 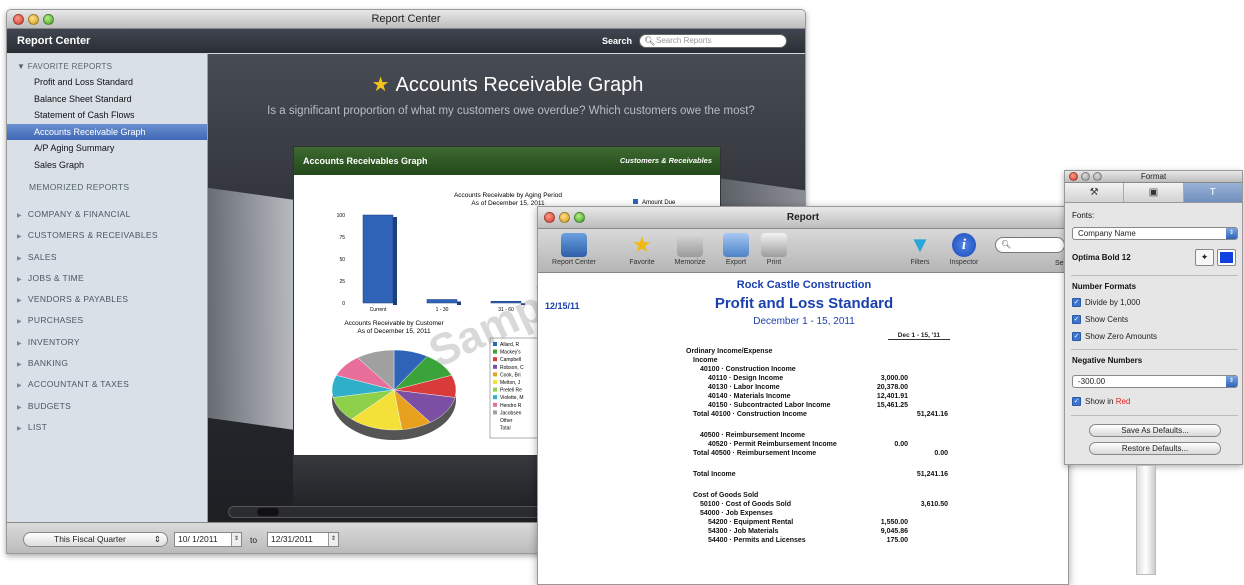 What do you see at coordinates (1095, 192) in the screenshot?
I see `tab-tools: ⚒` at bounding box center [1095, 192].